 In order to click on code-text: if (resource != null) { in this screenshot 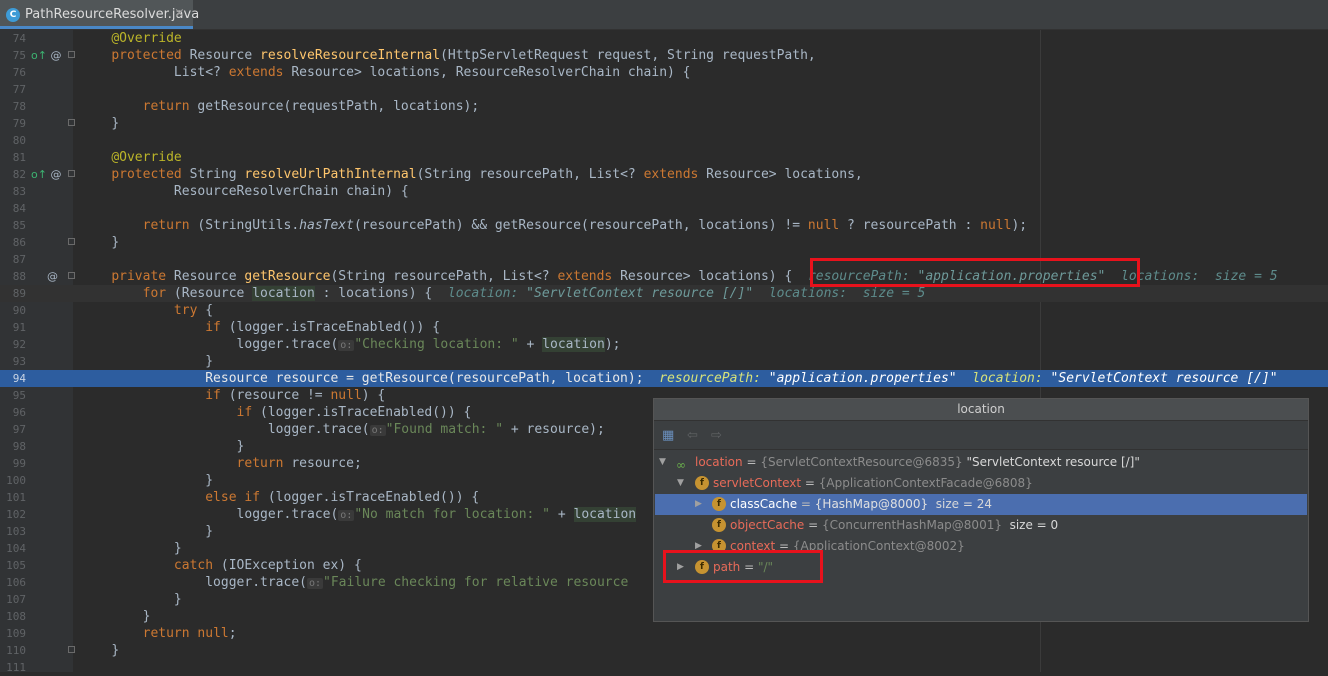, I will do `click(295, 395)`.